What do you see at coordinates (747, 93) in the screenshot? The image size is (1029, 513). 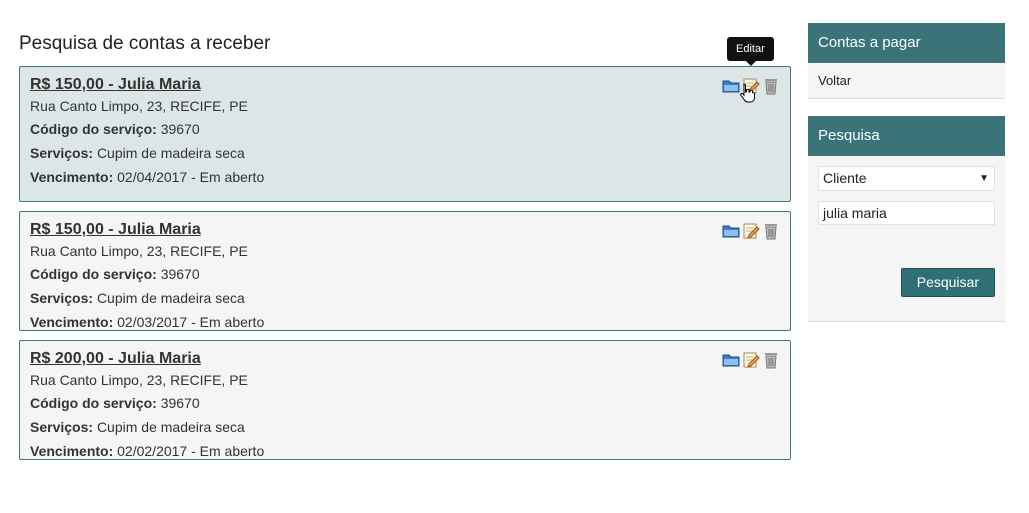 I see `hand-cursor-icon` at bounding box center [747, 93].